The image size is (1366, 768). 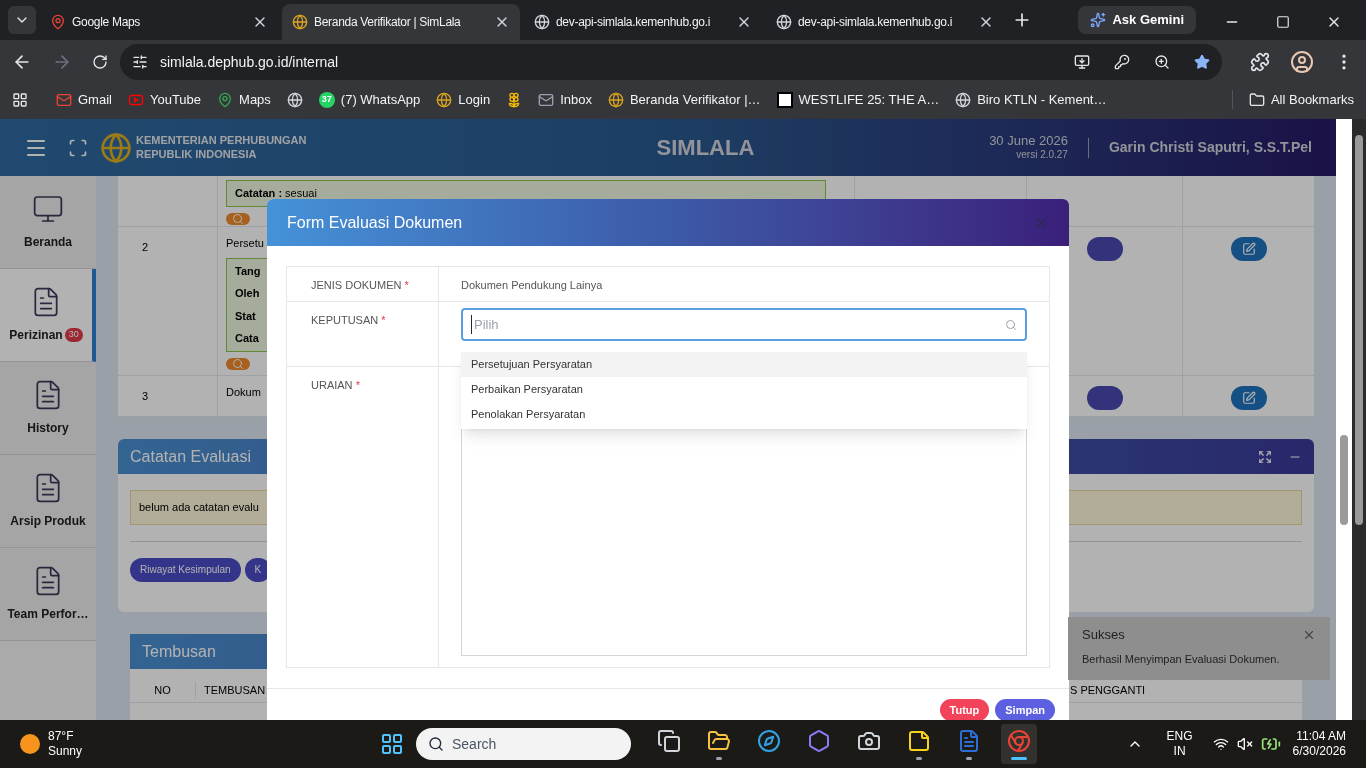 I want to click on start-icon, so click(x=392, y=744).